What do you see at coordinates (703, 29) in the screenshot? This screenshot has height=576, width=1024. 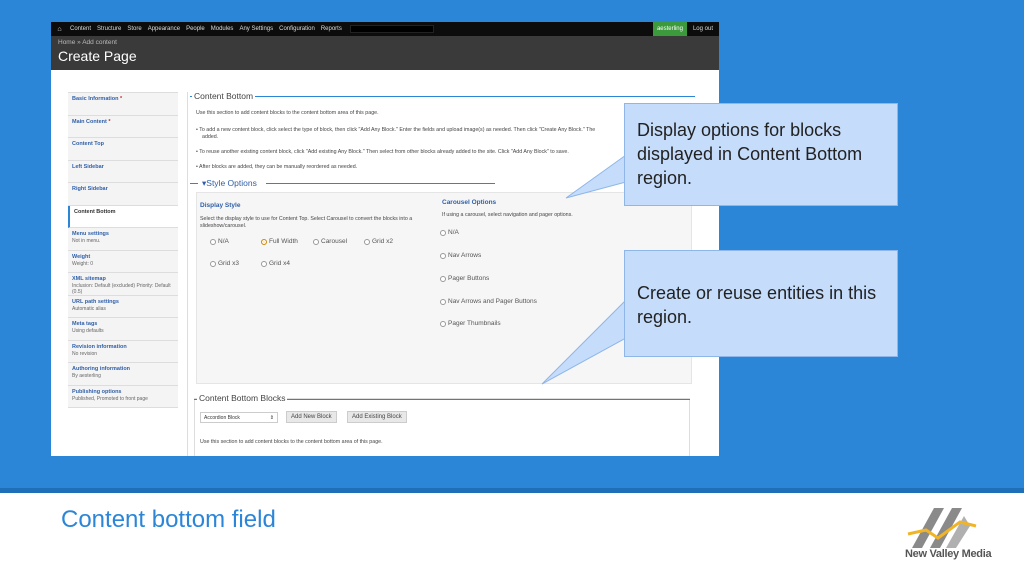 I see `logout-link: Log out` at bounding box center [703, 29].